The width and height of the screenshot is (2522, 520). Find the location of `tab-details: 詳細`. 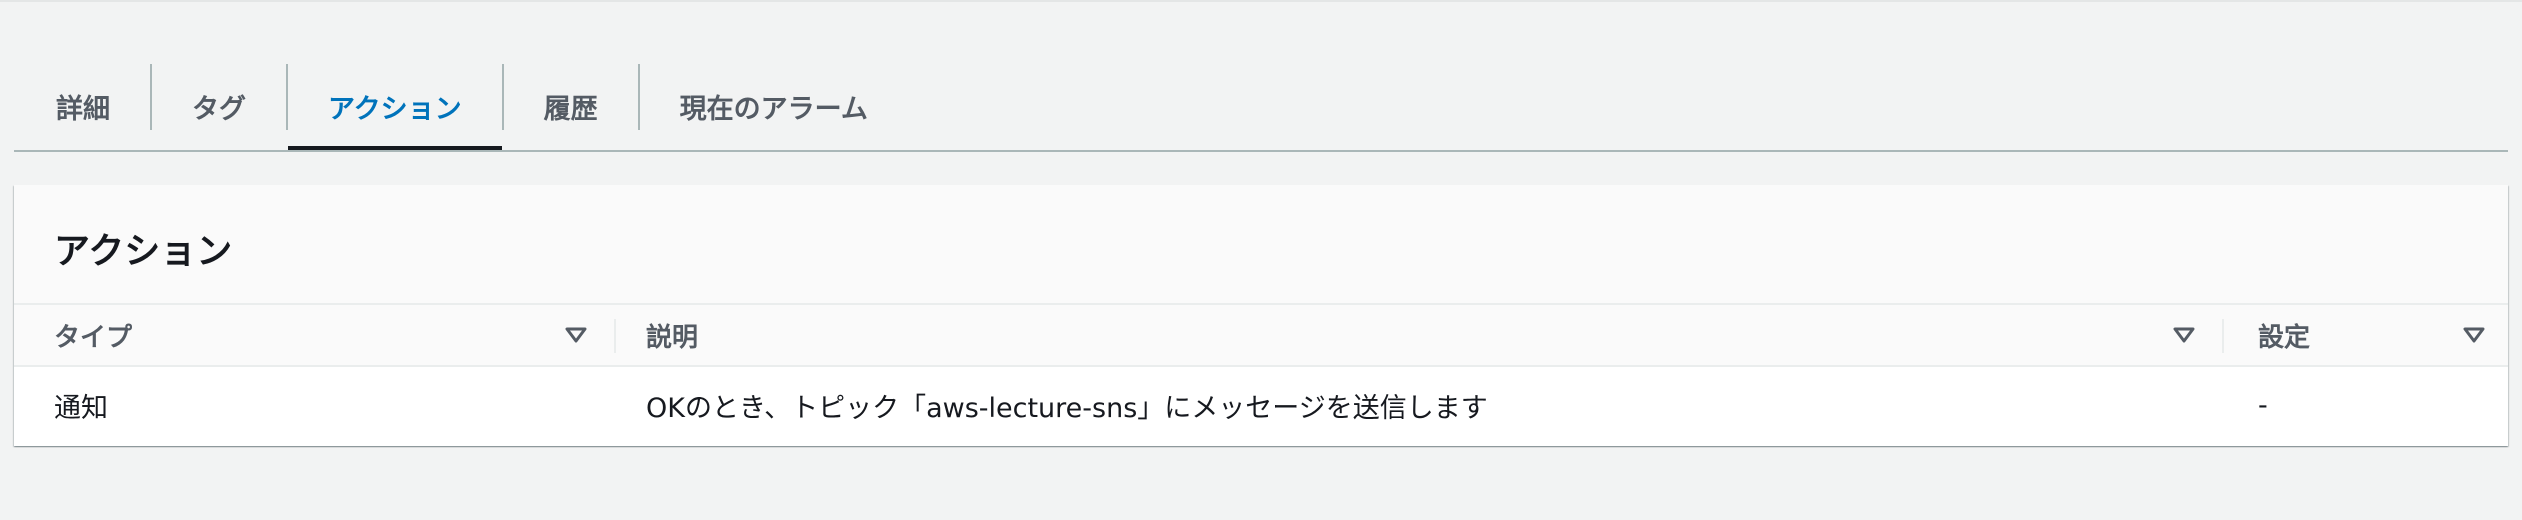

tab-details: 詳細 is located at coordinates (82, 106).